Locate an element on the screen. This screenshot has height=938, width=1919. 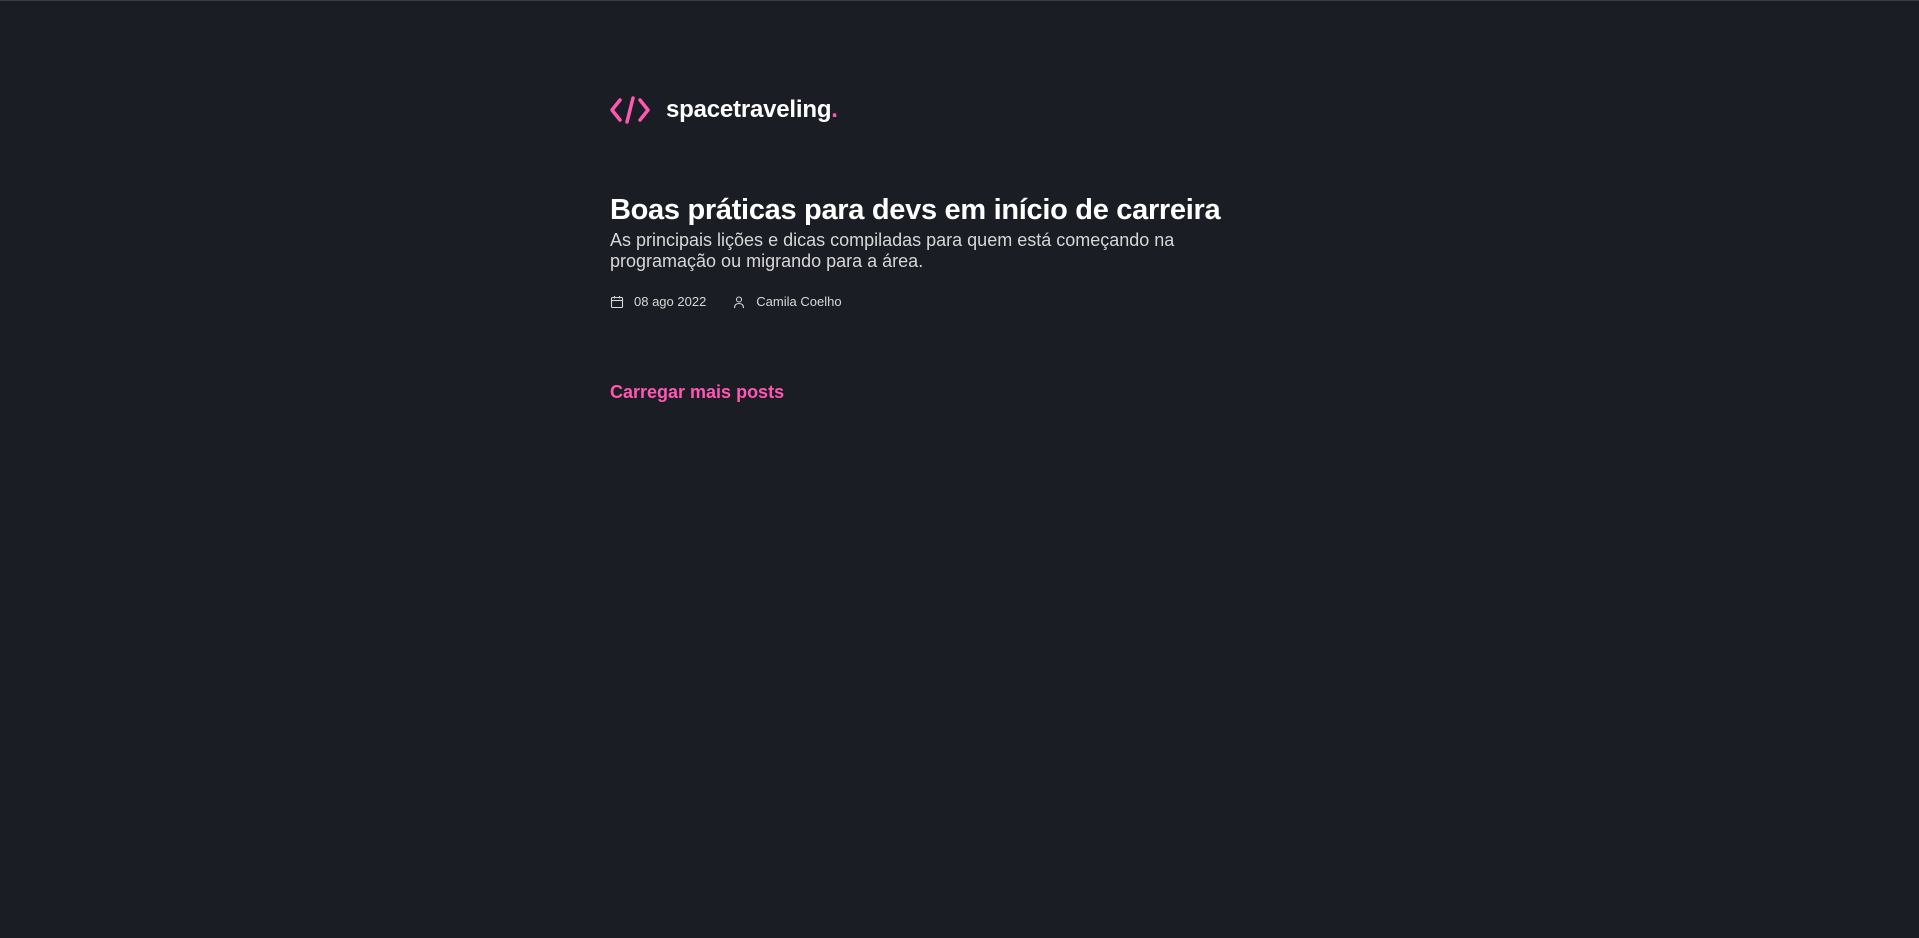
post-author-text: Camila Coelho is located at coordinates (799, 301).